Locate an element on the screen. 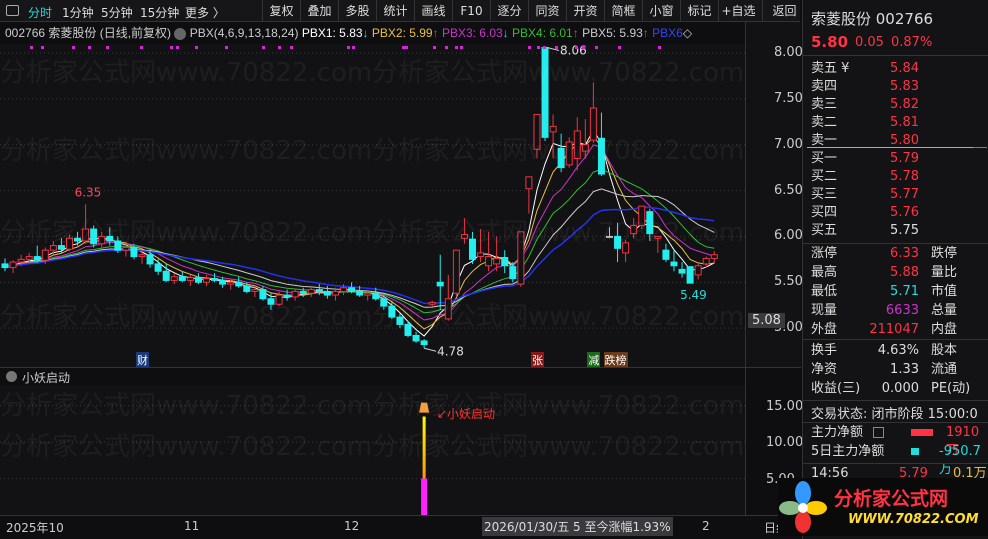 Image resolution: width=988 pixels, height=539 pixels. sub-indicator-title: 小妖启动 is located at coordinates (46, 378).